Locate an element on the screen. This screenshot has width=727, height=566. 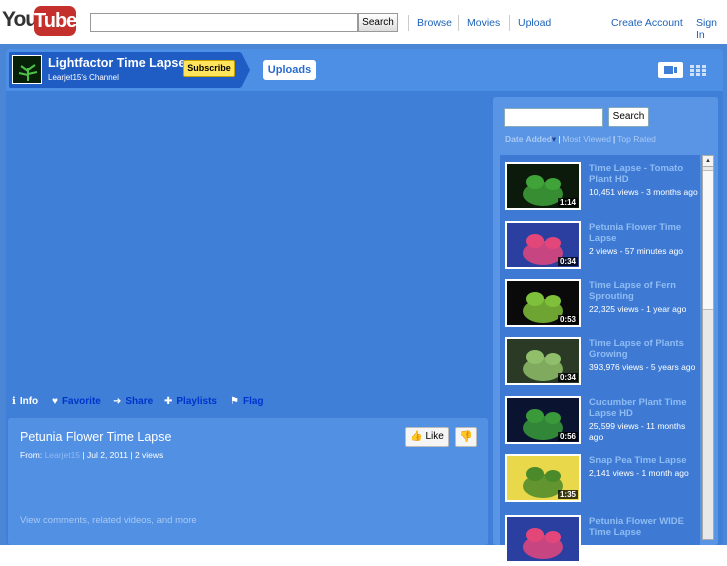
video-duration: 0:53 is located at coordinates (567, 319).